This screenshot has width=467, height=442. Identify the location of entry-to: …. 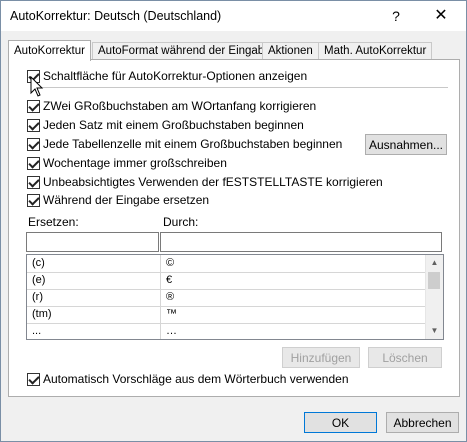
(171, 331).